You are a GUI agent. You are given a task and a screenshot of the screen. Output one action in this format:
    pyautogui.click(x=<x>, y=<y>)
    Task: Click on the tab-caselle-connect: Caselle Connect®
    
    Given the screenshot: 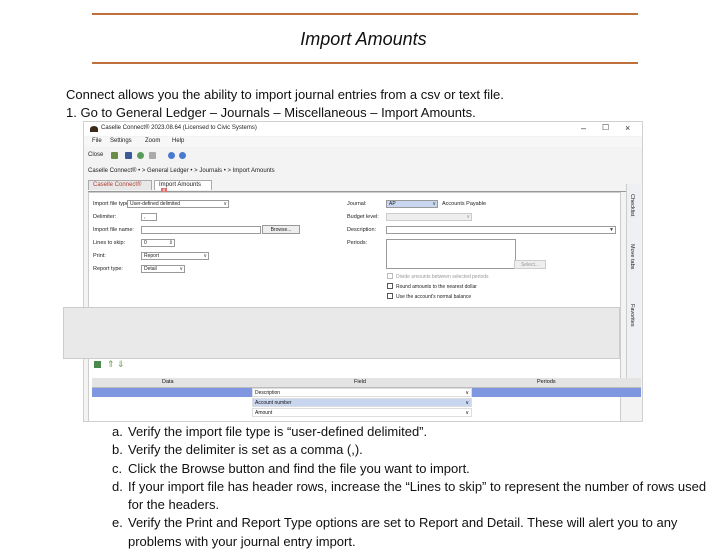 What is the action you would take?
    pyautogui.click(x=120, y=185)
    